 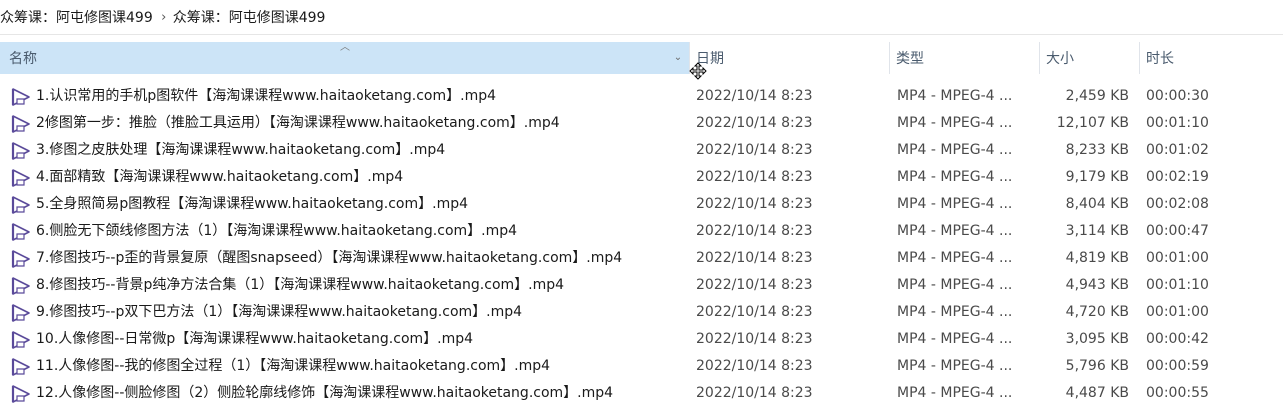 What do you see at coordinates (1177, 366) in the screenshot?
I see `file-duration: 00:00:59` at bounding box center [1177, 366].